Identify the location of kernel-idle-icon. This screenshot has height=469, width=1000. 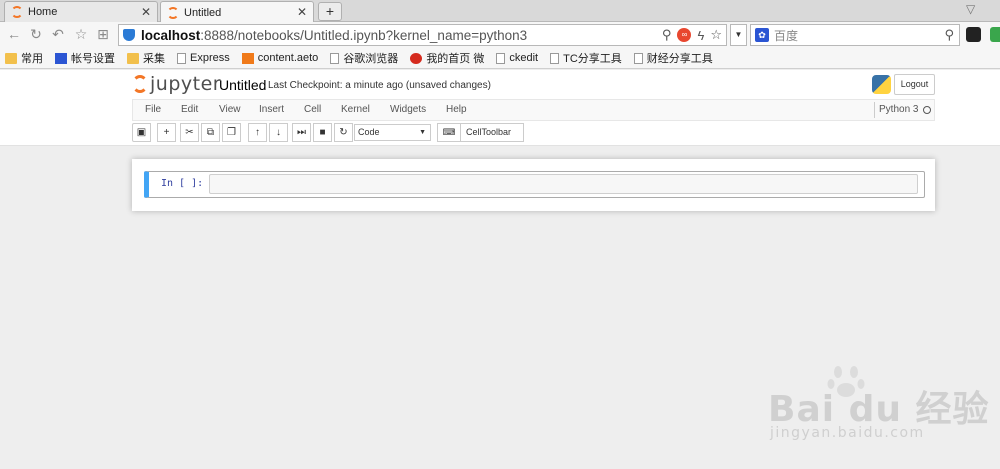
(927, 110).